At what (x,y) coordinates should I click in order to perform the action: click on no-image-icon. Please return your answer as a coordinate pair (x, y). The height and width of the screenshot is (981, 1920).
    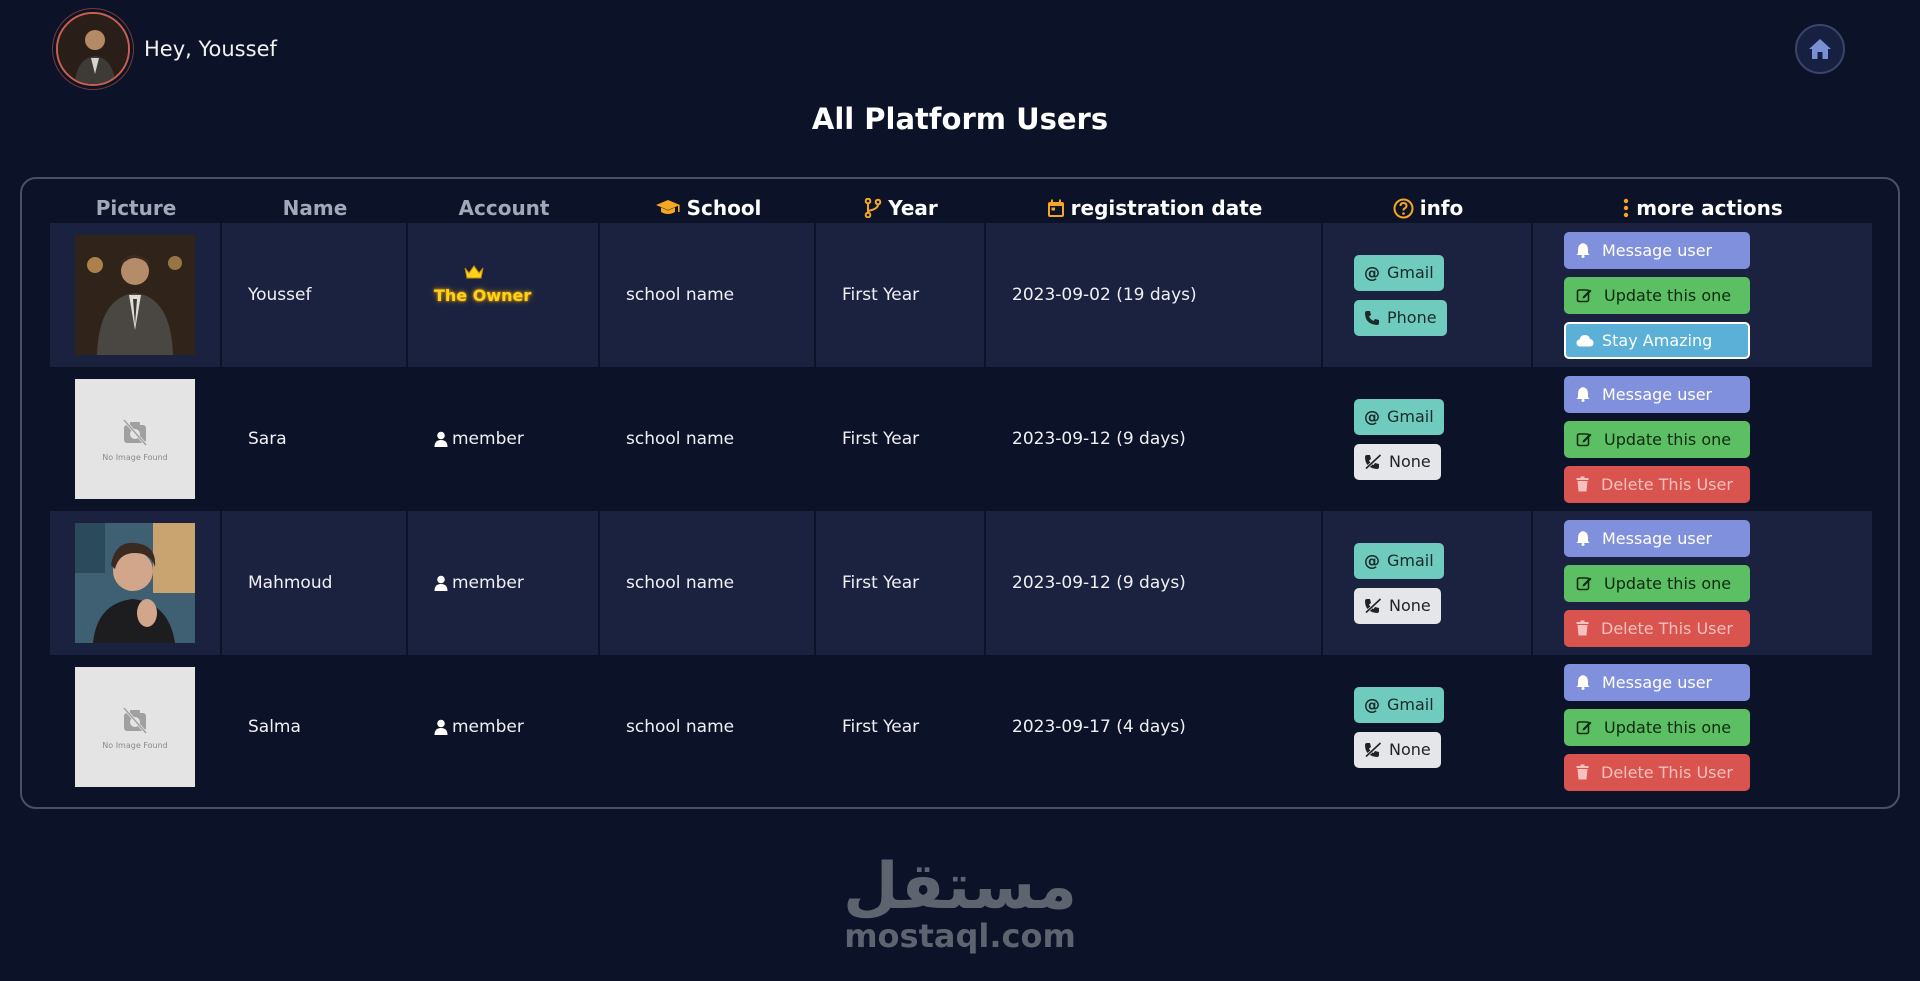
    Looking at the image, I should click on (135, 720).